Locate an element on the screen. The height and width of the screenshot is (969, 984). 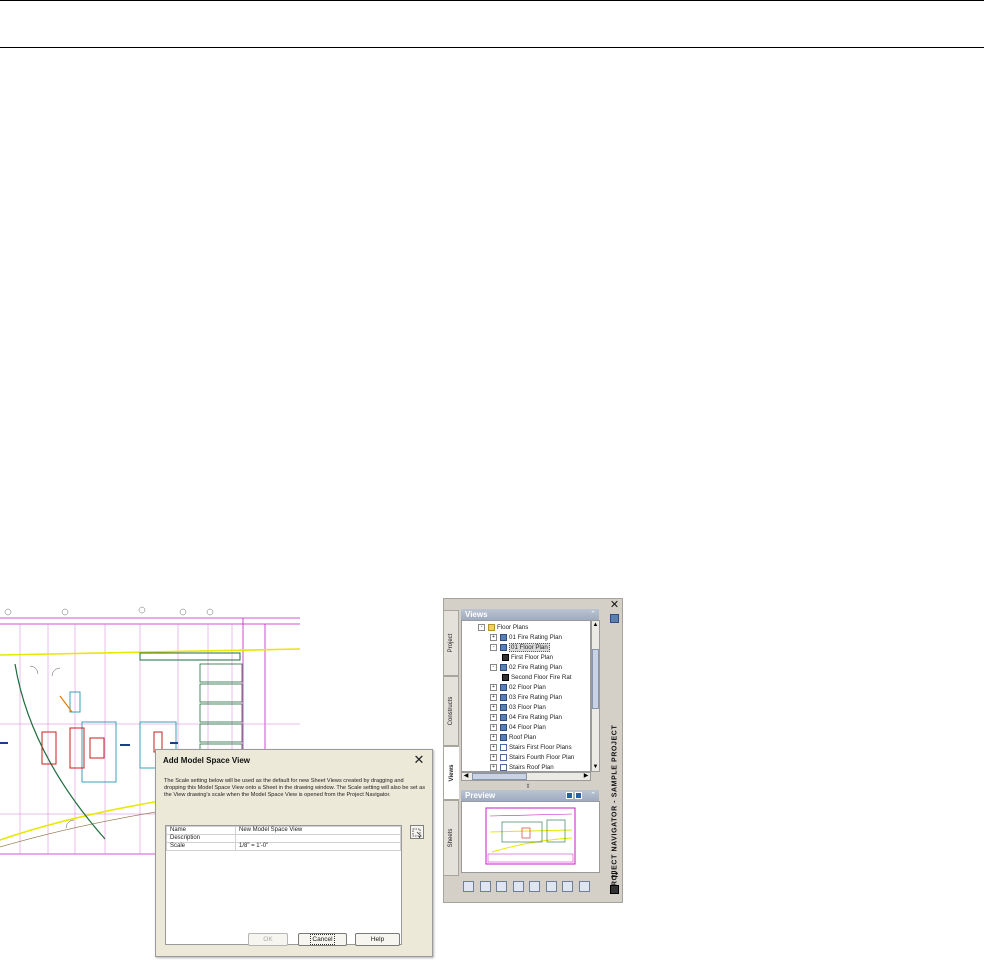
properties-icon is located at coordinates (614, 618).